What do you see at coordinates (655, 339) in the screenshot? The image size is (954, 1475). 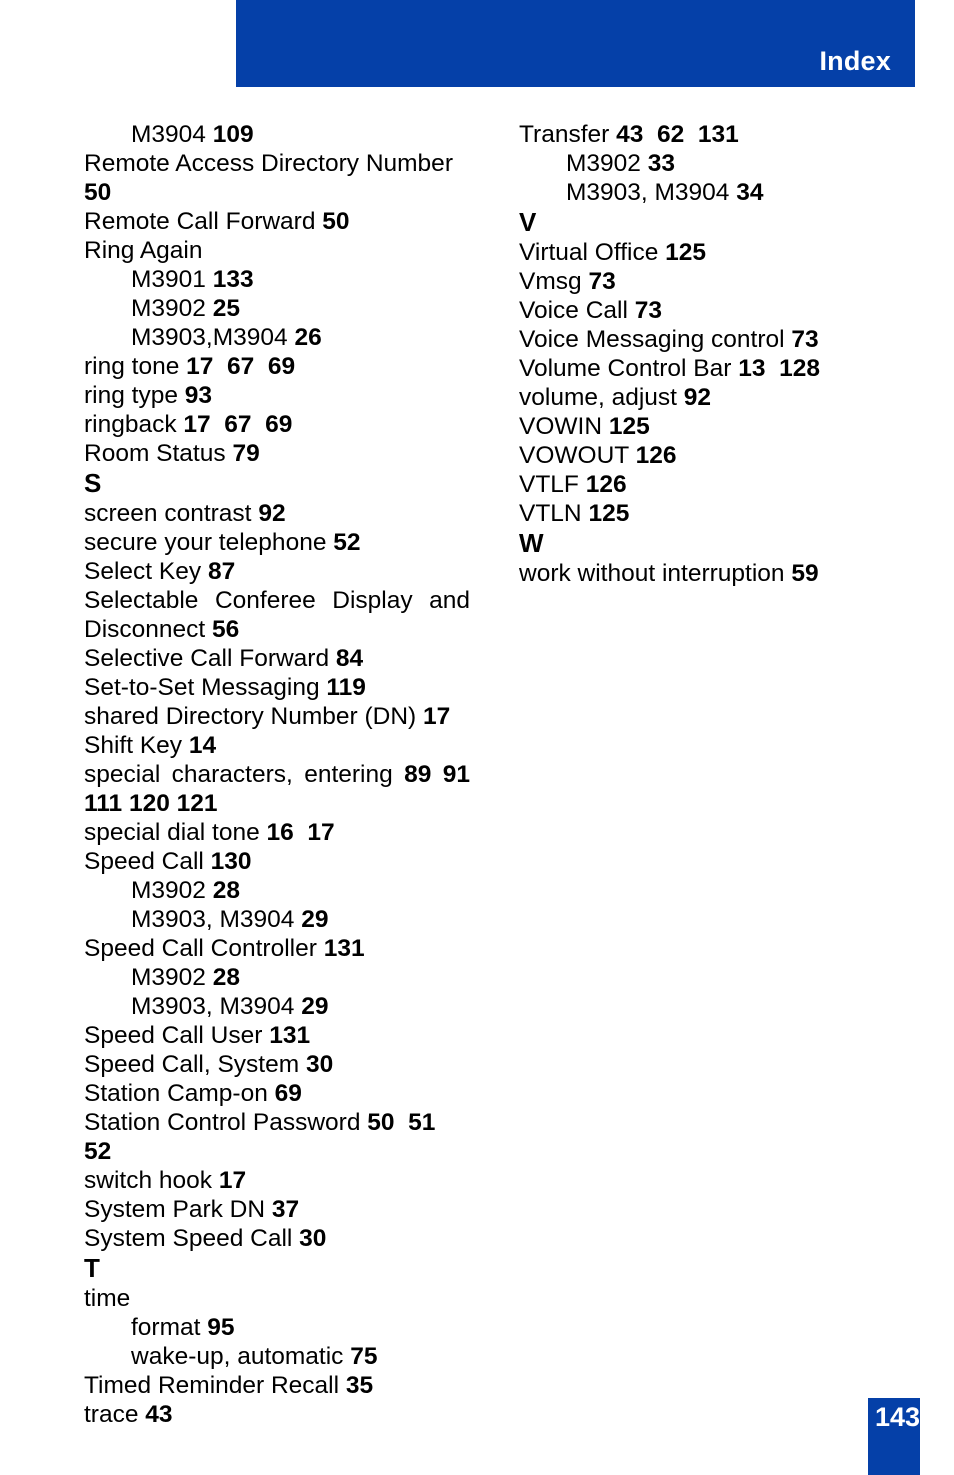 I see `index-entry-label: Voice Messaging control` at bounding box center [655, 339].